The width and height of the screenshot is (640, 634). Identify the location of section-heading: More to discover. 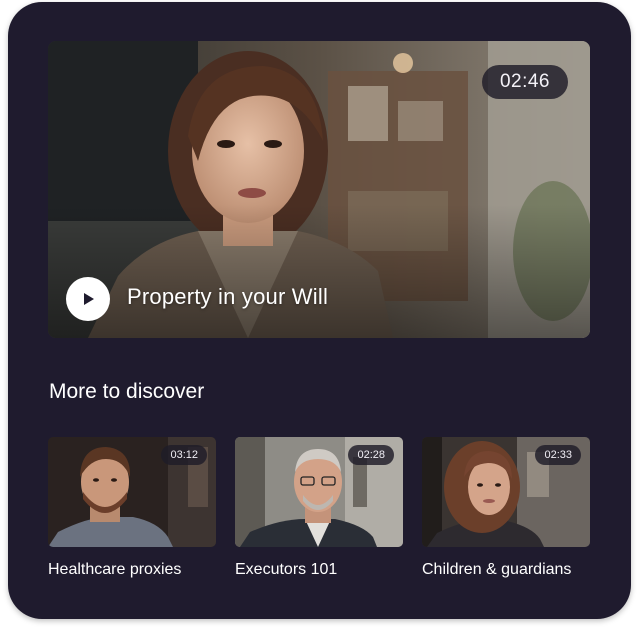
(127, 391).